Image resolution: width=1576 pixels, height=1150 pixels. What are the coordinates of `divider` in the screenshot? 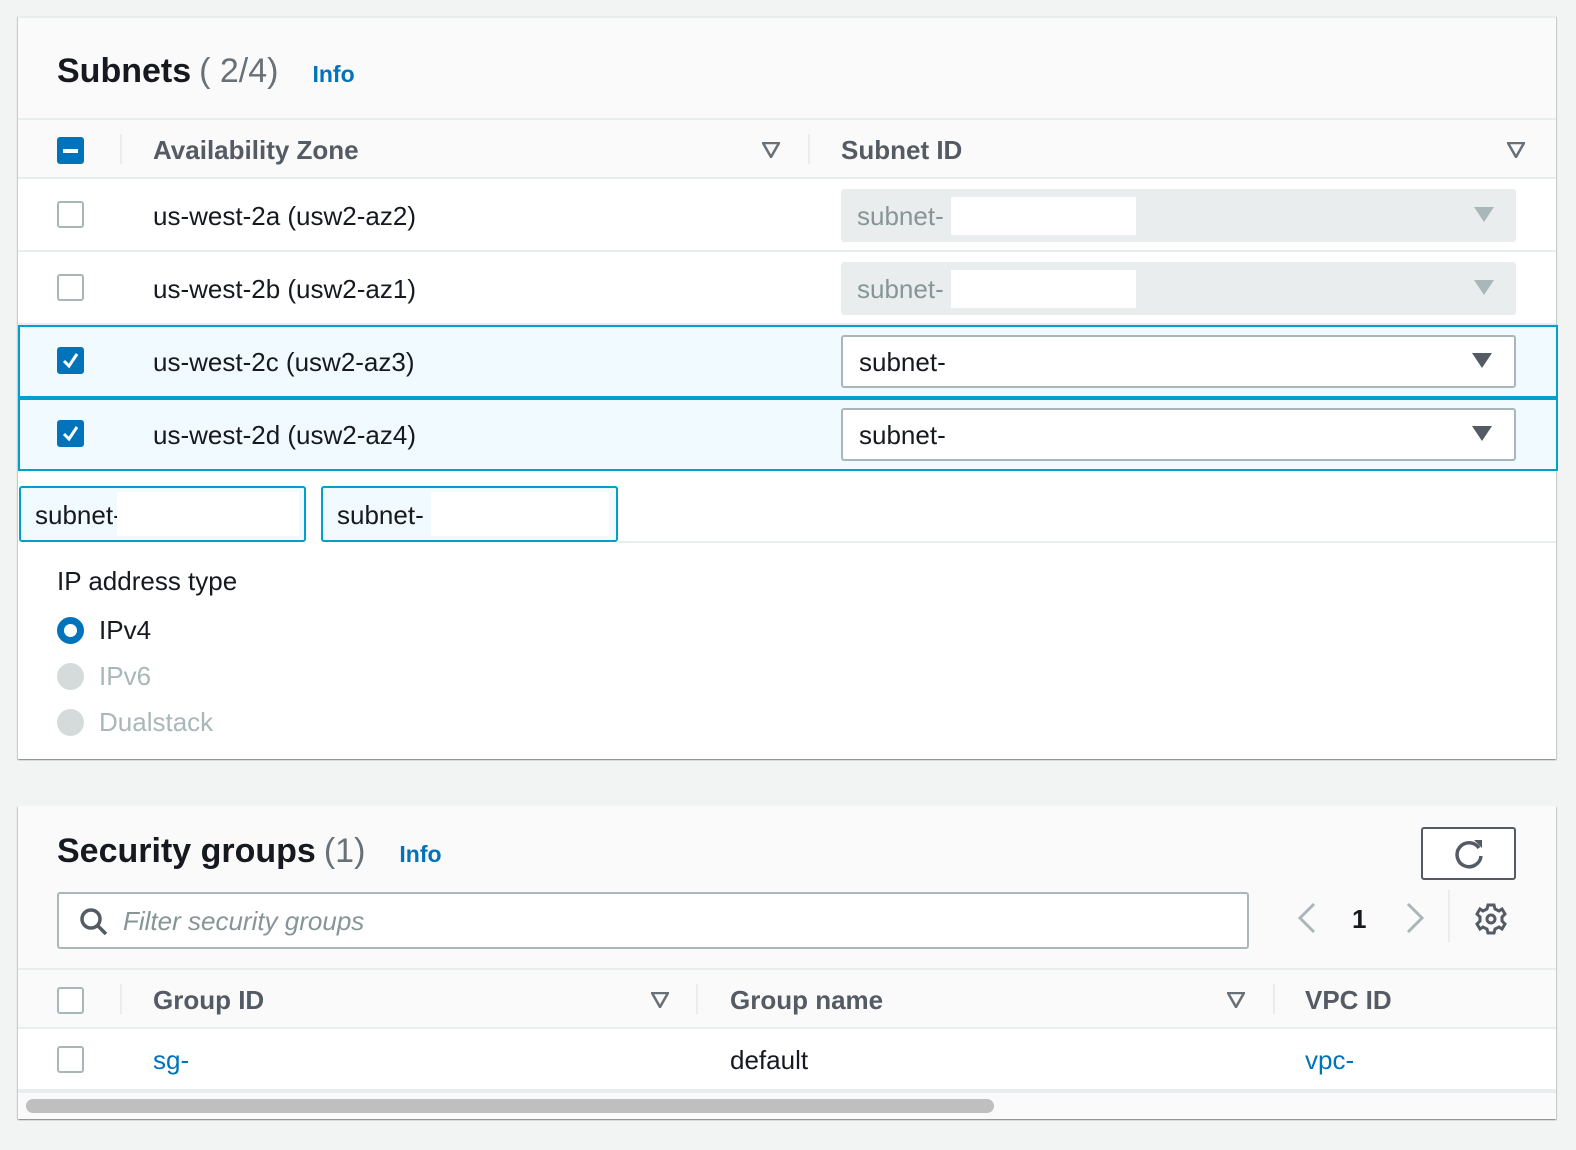 It's located at (1087, 542).